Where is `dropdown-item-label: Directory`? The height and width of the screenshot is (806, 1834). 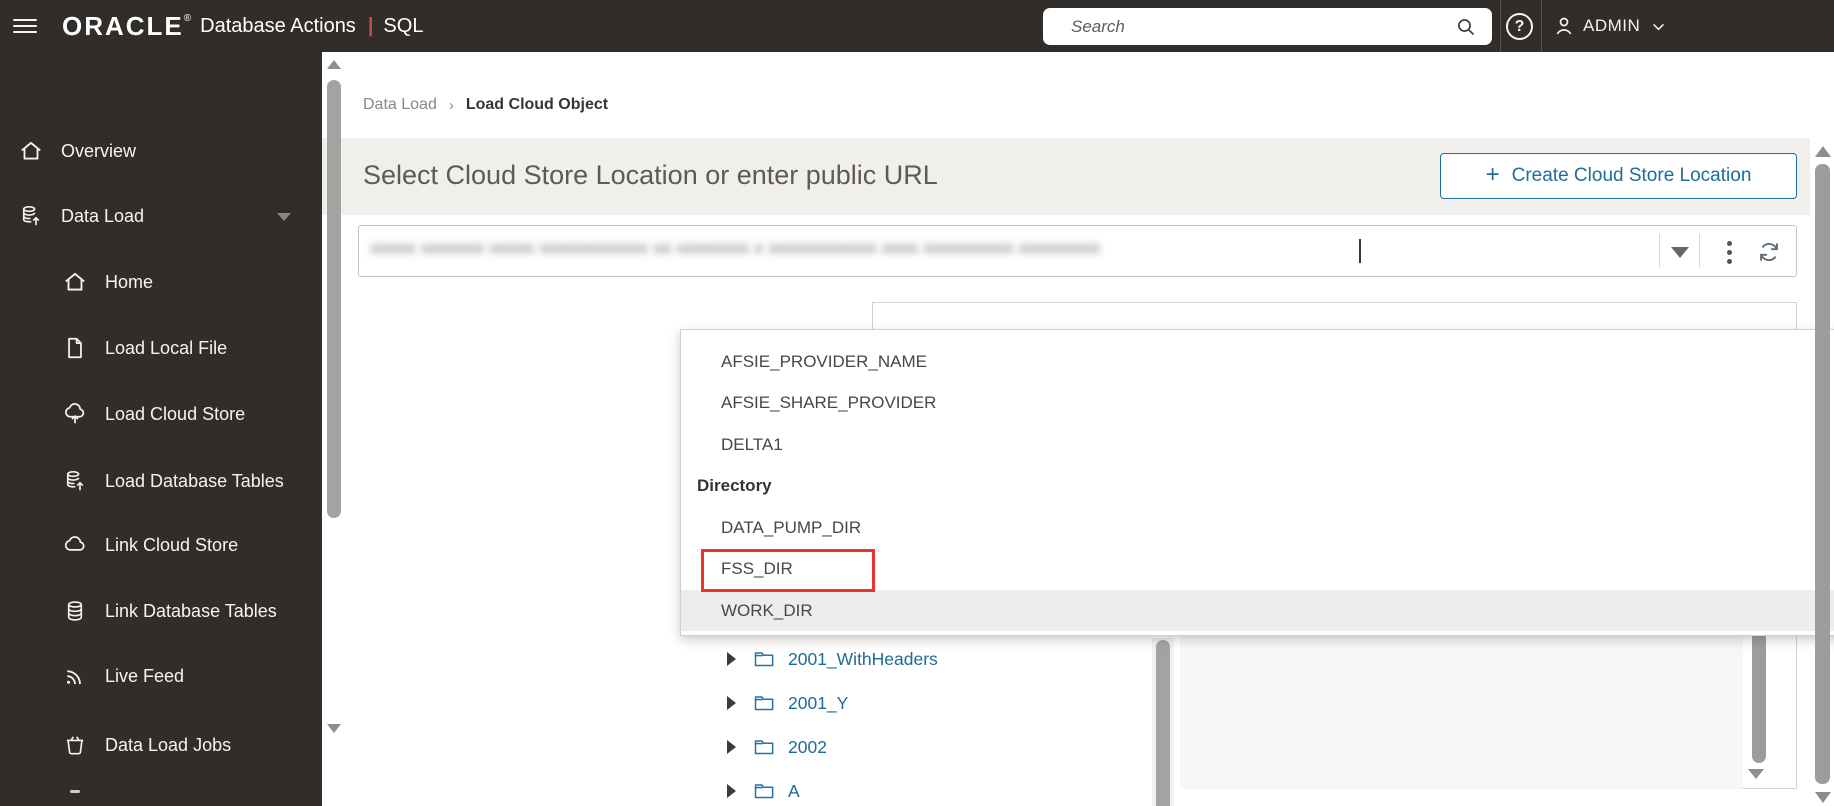
dropdown-item-label: Directory is located at coordinates (734, 485).